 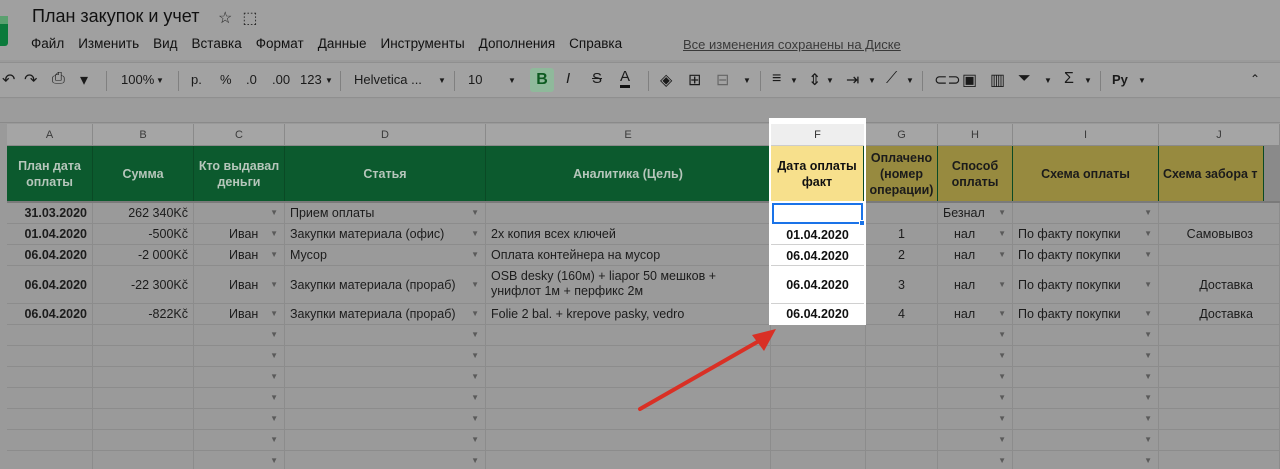 What do you see at coordinates (385, 314) in the screenshot?
I see `cell-article: Закупки материала (прораб) ▼` at bounding box center [385, 314].